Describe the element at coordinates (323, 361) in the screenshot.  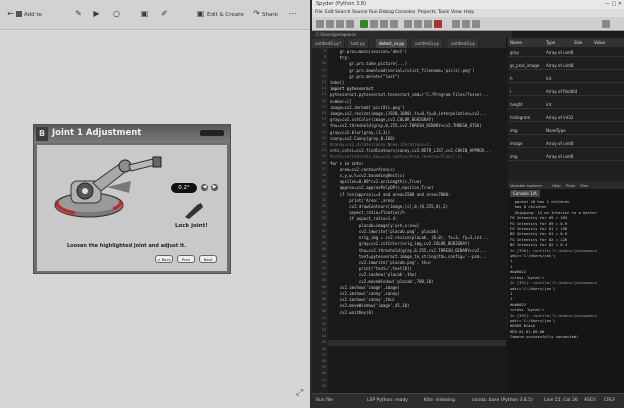
I see `line-number: 58` at that location.